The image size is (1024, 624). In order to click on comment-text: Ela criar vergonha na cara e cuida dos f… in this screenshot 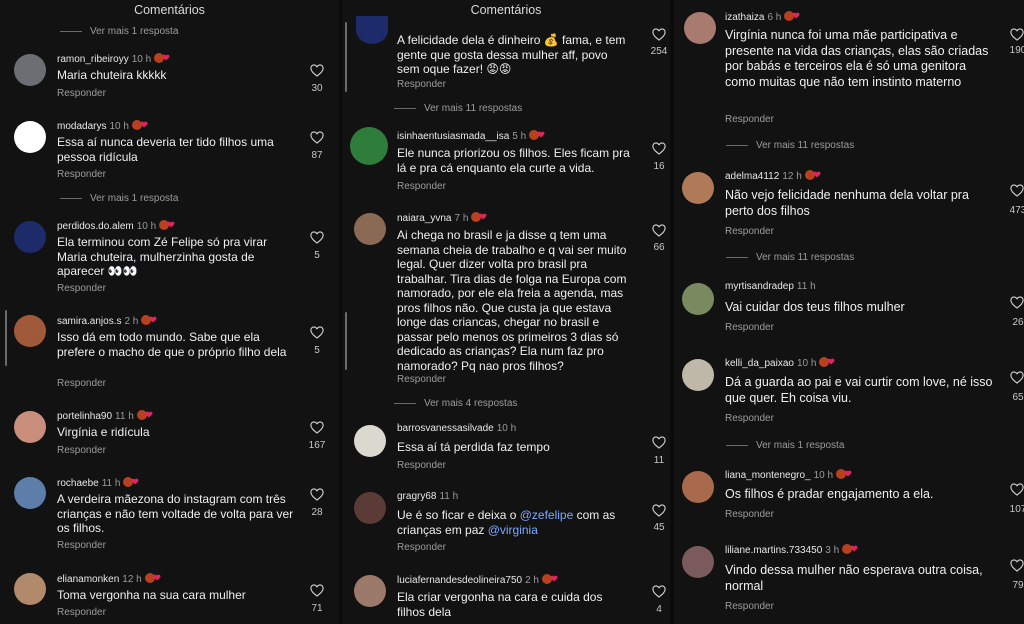, I will do `click(500, 604)`.